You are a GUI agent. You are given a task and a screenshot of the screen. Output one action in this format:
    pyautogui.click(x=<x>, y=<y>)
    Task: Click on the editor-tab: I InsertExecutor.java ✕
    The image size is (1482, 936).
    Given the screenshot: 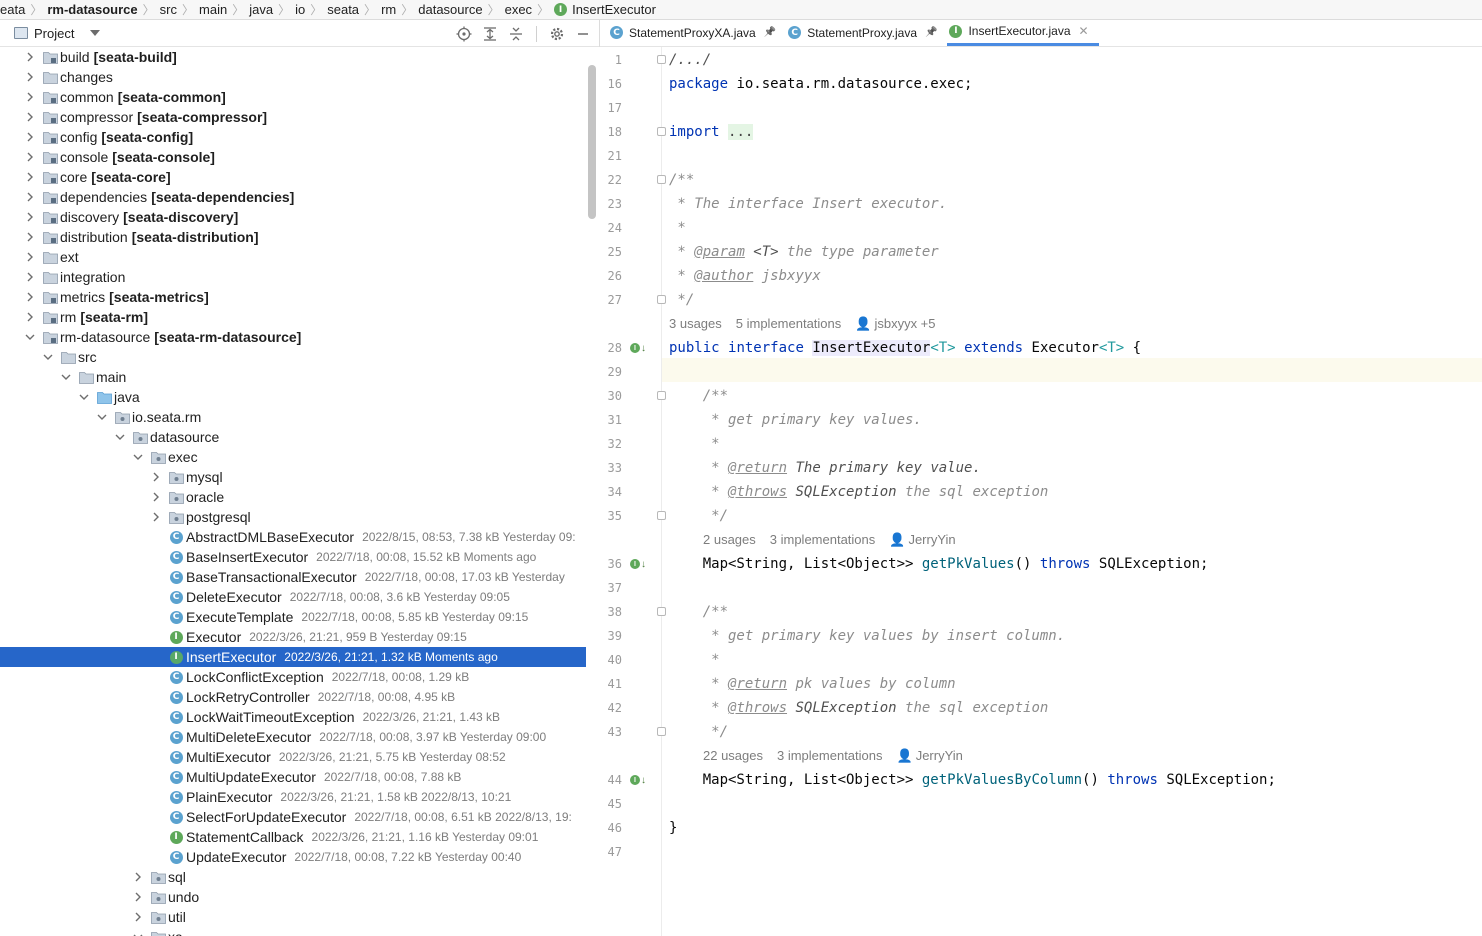 What is the action you would take?
    pyautogui.click(x=1023, y=32)
    